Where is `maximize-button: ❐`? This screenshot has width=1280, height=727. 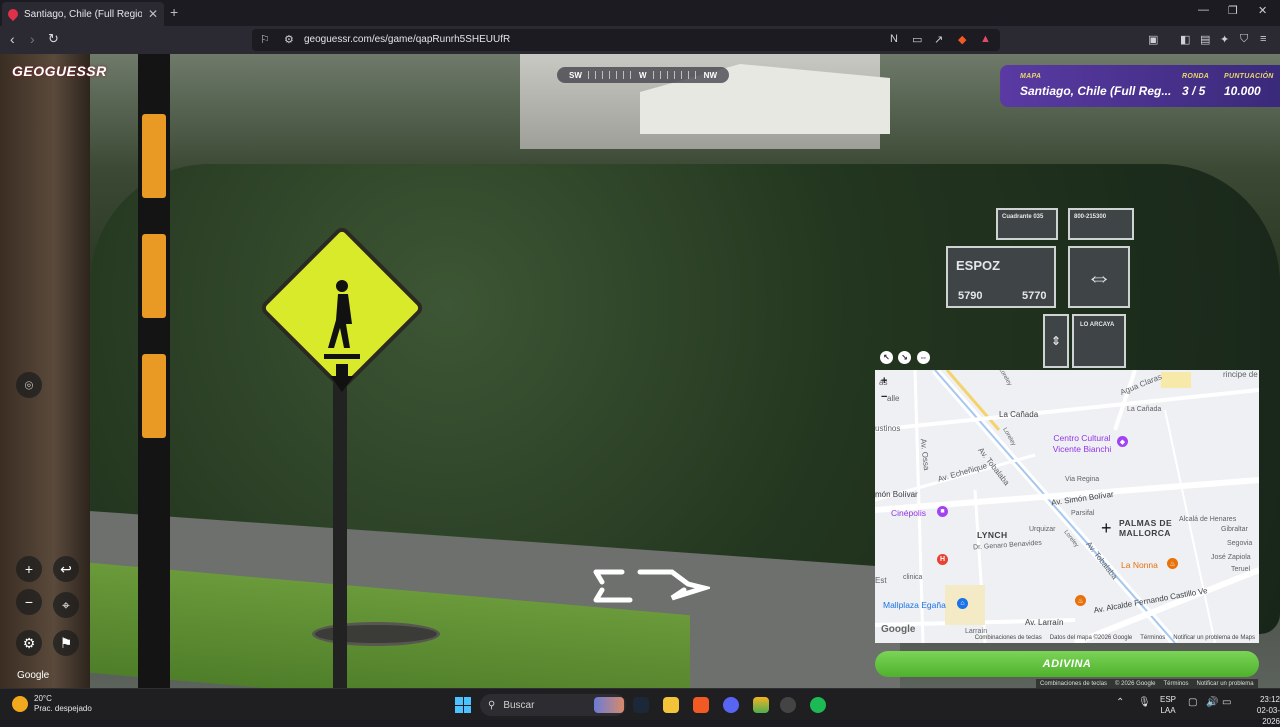 maximize-button: ❐ is located at coordinates (1233, 10).